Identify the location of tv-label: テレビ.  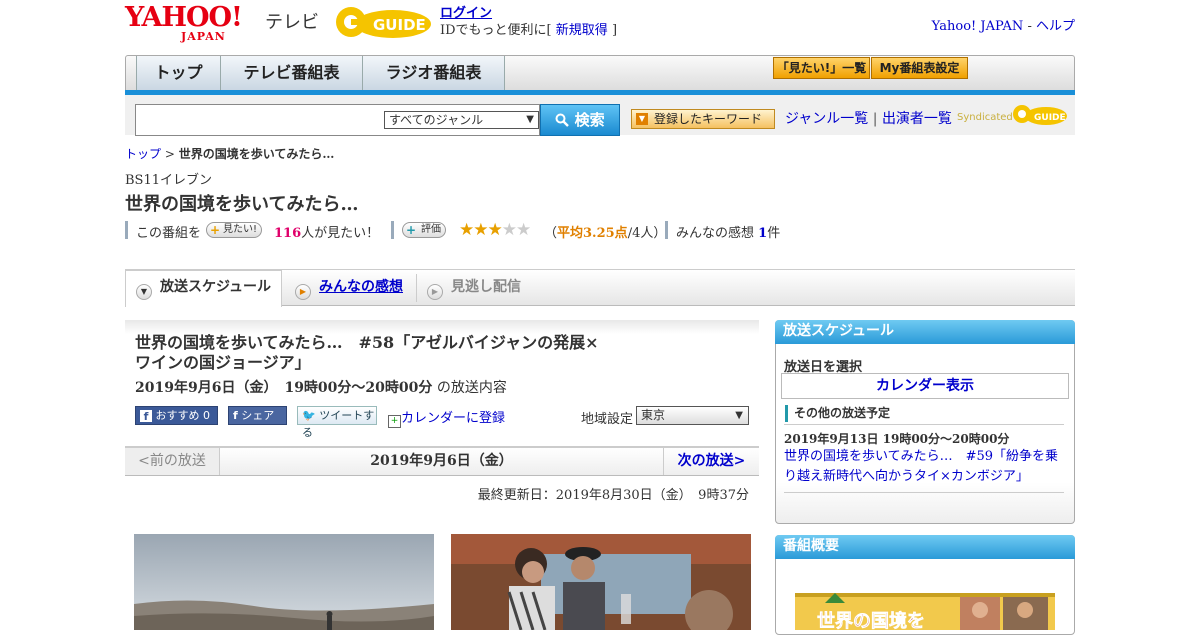
(292, 22).